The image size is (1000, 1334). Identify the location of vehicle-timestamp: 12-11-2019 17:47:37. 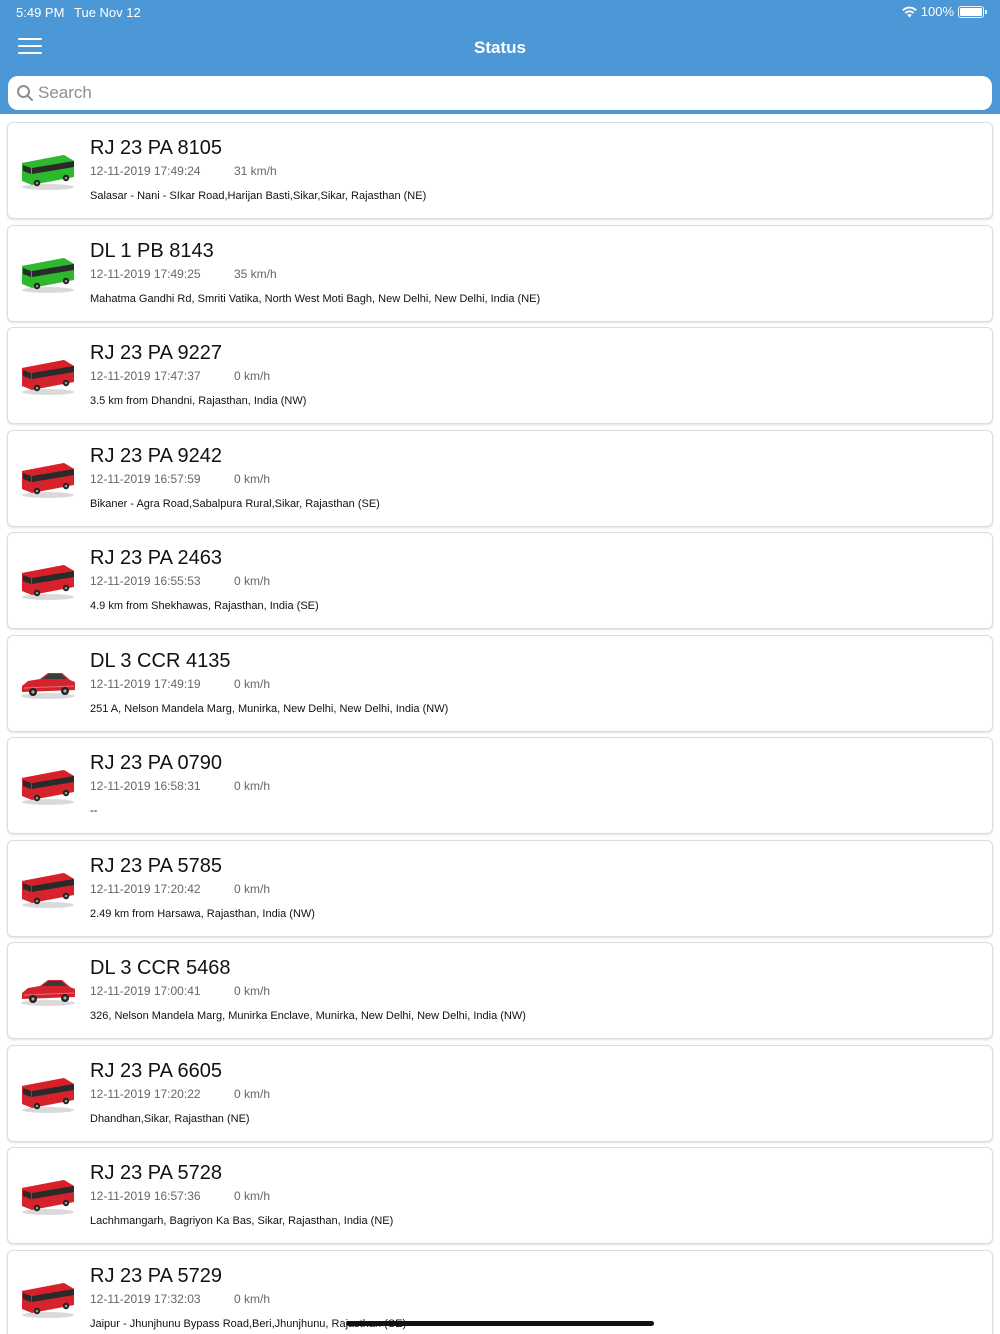
(145, 376).